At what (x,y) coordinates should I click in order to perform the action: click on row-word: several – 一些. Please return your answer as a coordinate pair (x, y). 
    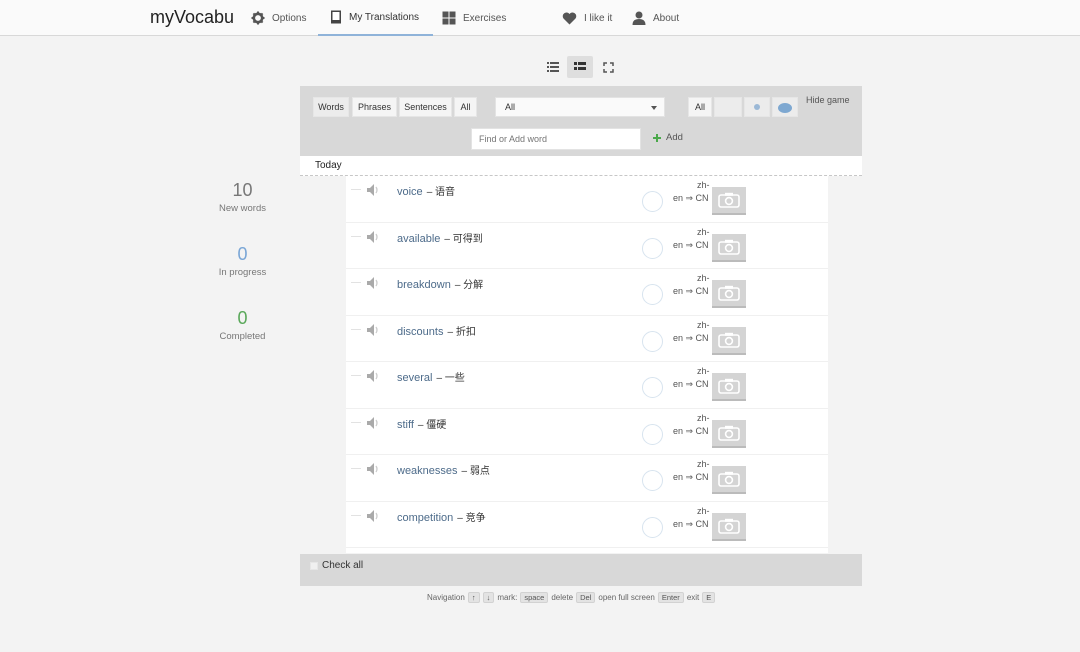
    Looking at the image, I should click on (431, 376).